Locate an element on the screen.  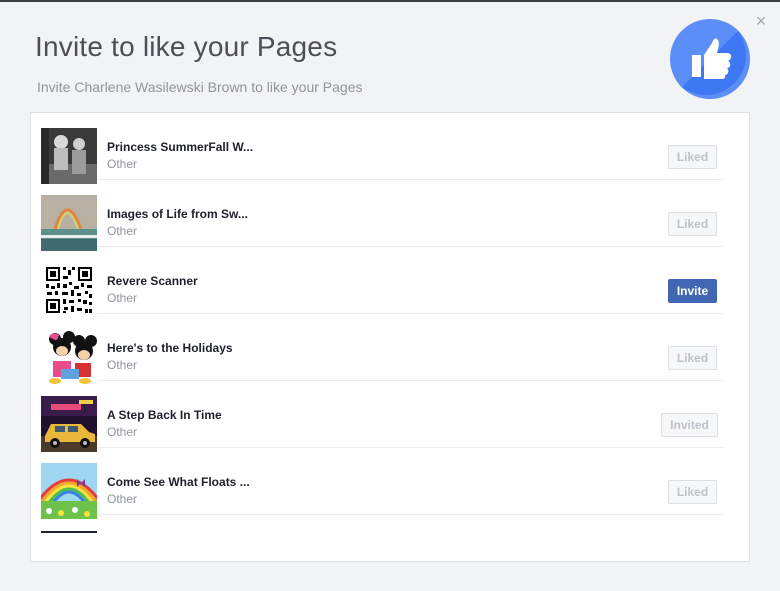
page-name: A Step Back In Time is located at coordinates (164, 415).